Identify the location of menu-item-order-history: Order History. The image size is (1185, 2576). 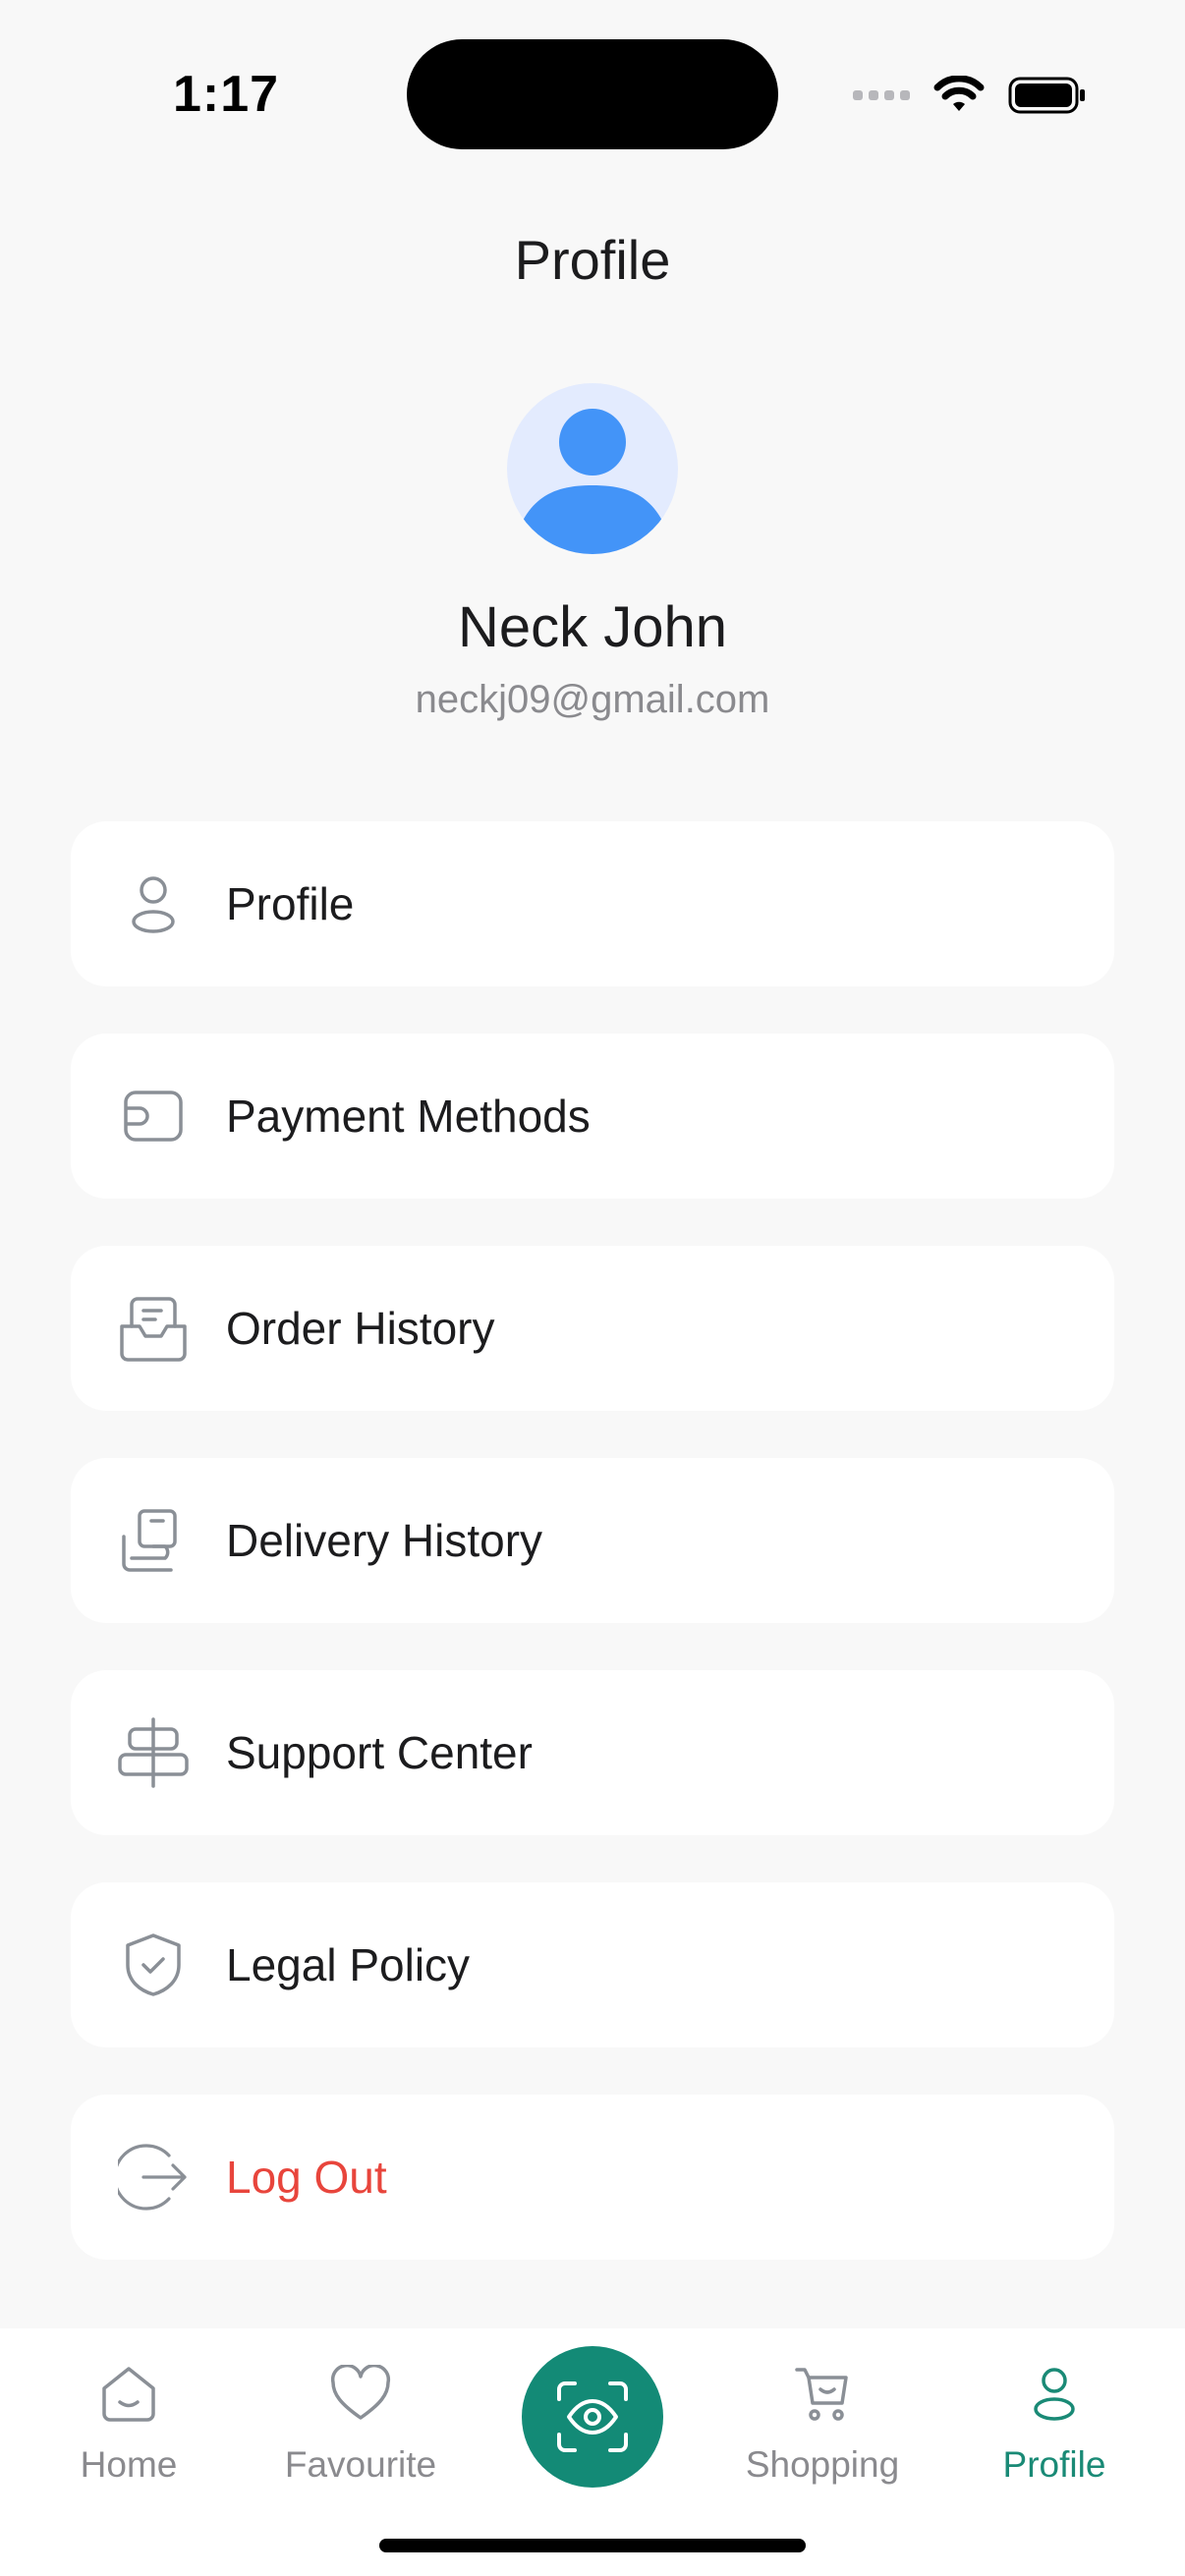
(592, 1328).